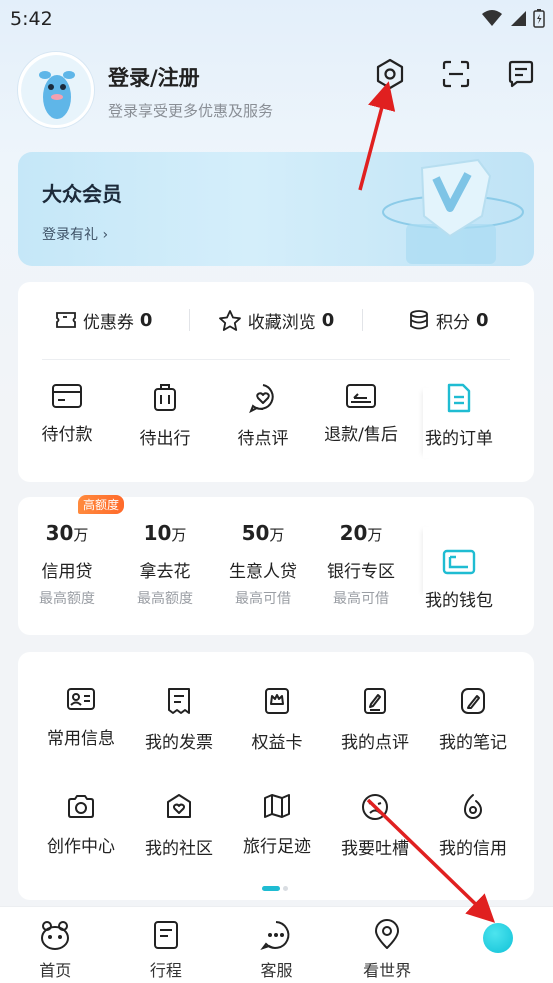 The height and width of the screenshot is (983, 553). What do you see at coordinates (361, 599) in the screenshot?
I see `bank-zone-note: 最高可借` at bounding box center [361, 599].